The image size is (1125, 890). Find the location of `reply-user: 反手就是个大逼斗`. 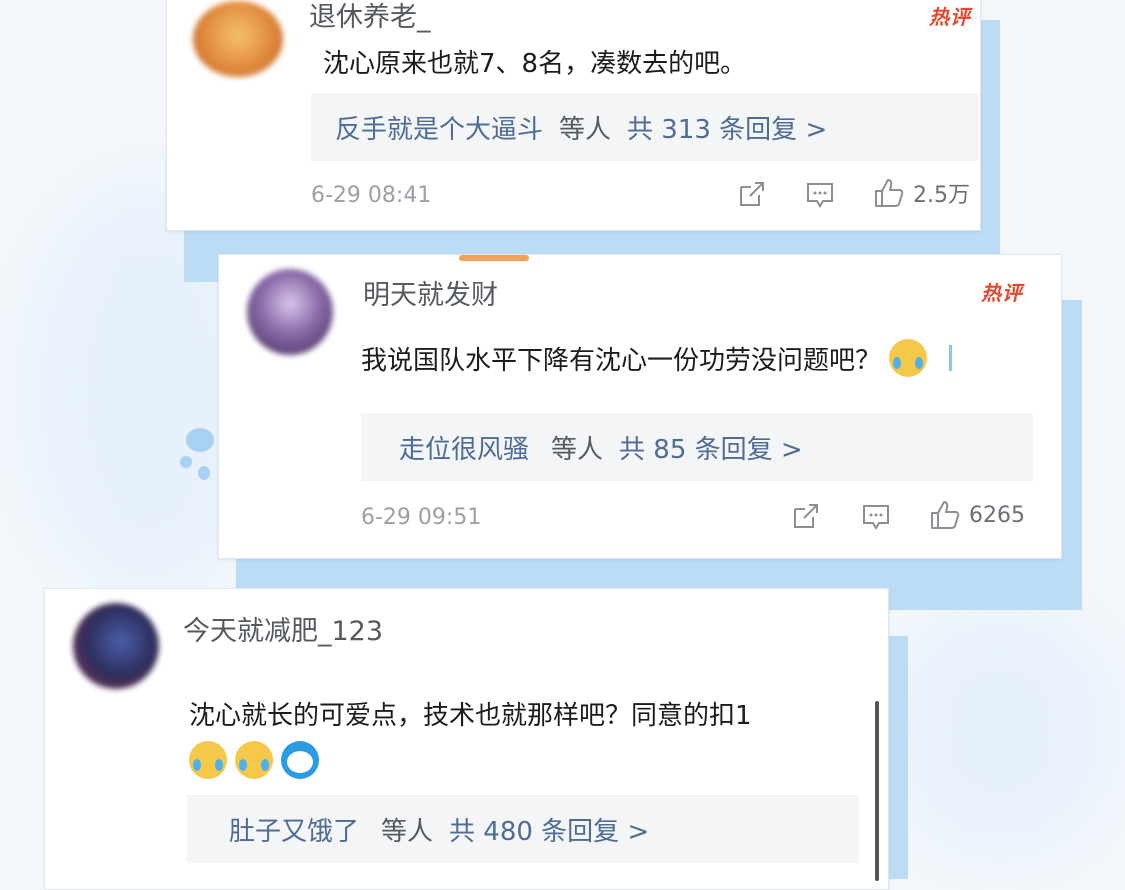

reply-user: 反手就是个大逼斗 is located at coordinates (439, 127).